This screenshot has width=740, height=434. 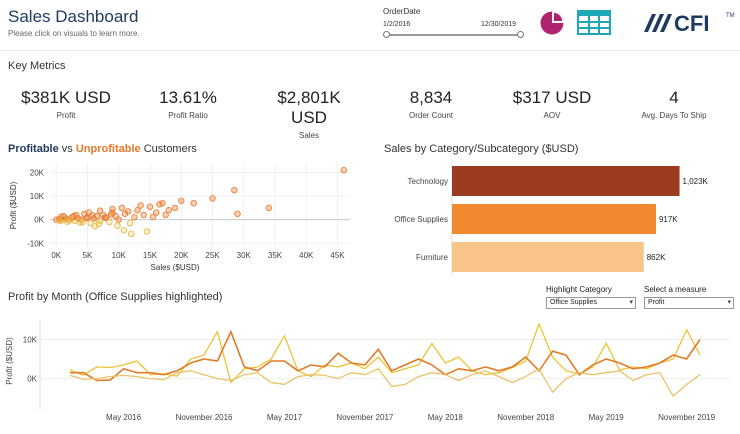 What do you see at coordinates (309, 107) in the screenshot?
I see `kpi-value: $2,801K USD` at bounding box center [309, 107].